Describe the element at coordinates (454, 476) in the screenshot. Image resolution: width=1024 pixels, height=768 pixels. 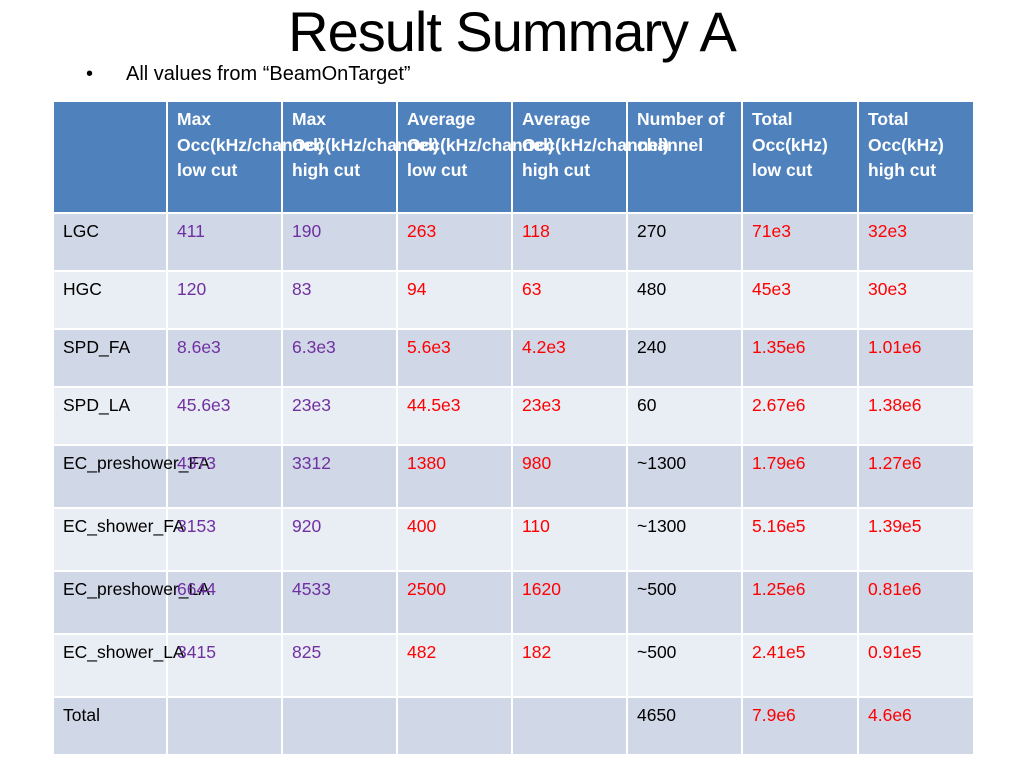
I see `cell-avg-occ-low: 1380` at that location.